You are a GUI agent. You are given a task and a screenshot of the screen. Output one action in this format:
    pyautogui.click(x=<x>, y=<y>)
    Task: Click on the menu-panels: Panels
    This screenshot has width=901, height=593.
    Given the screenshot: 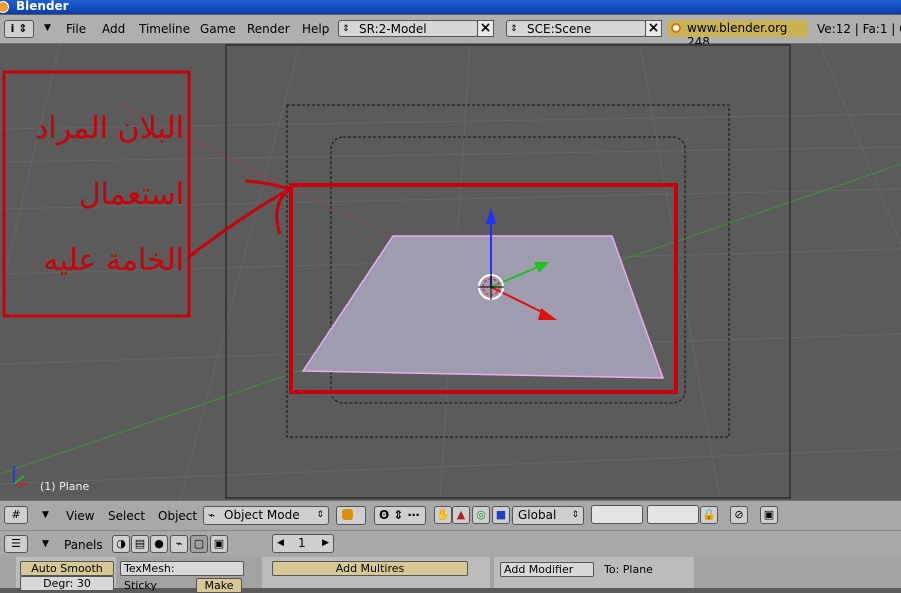 What is the action you would take?
    pyautogui.click(x=83, y=545)
    